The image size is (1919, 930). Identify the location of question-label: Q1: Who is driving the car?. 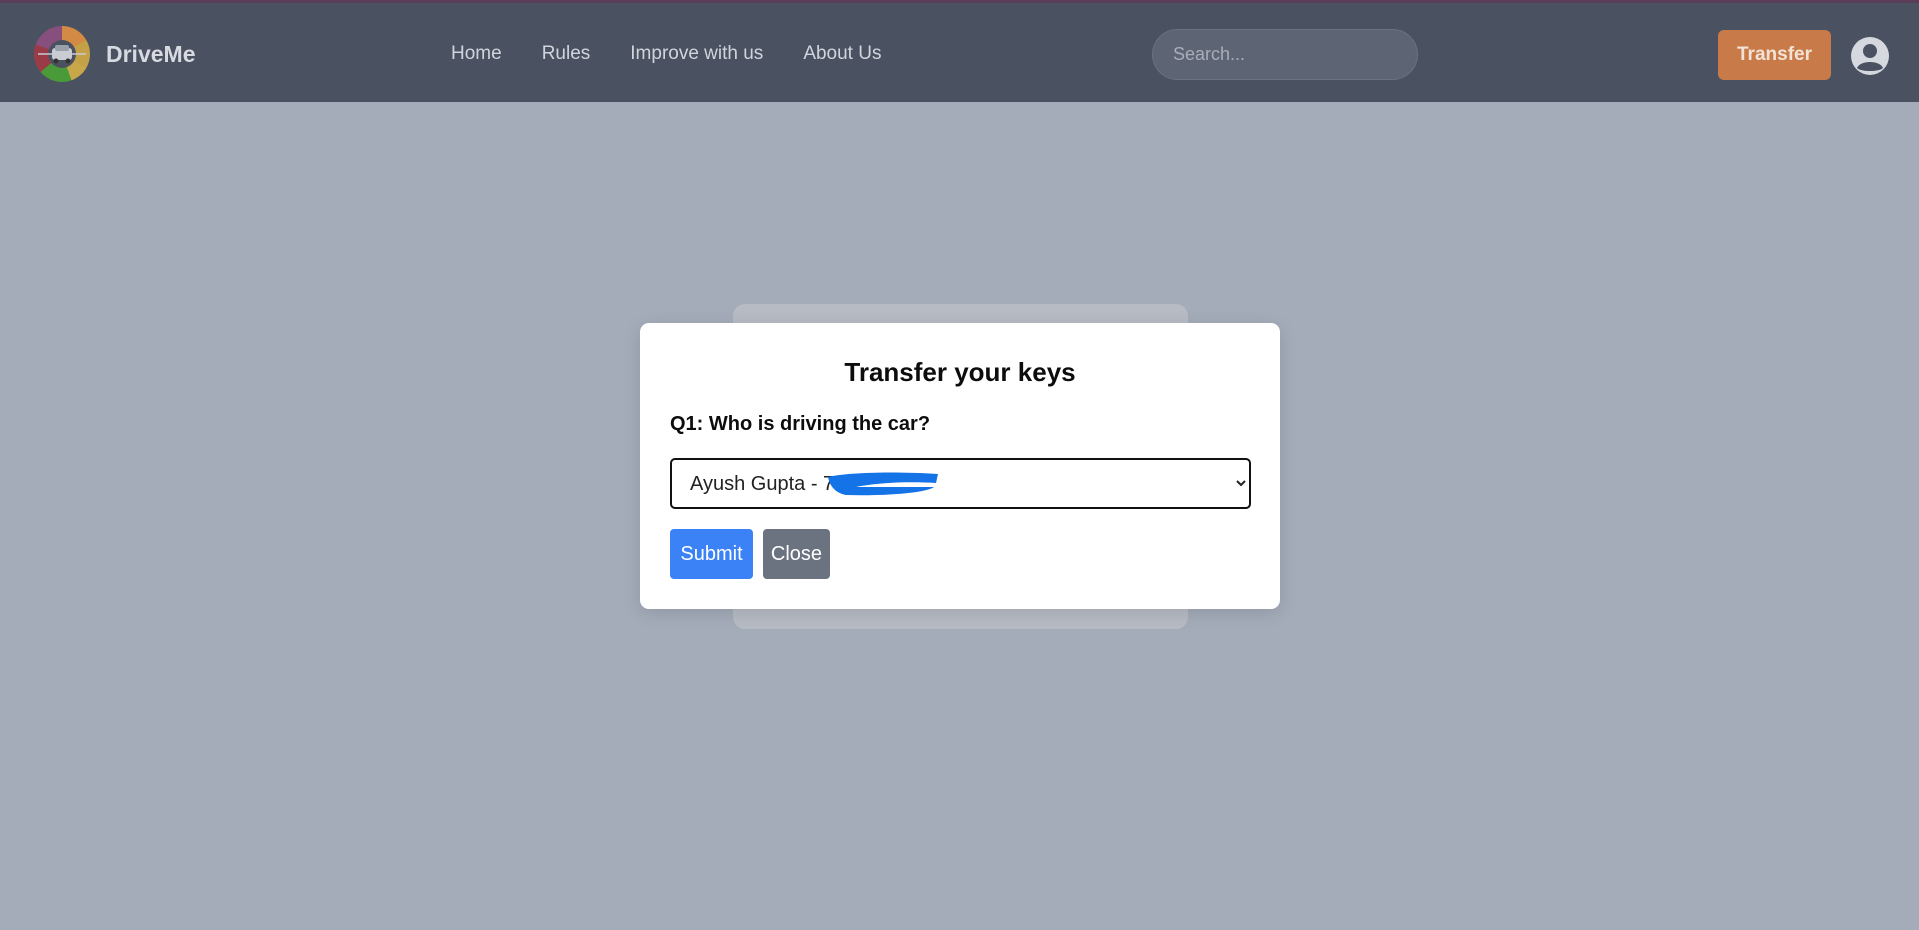
(800, 424).